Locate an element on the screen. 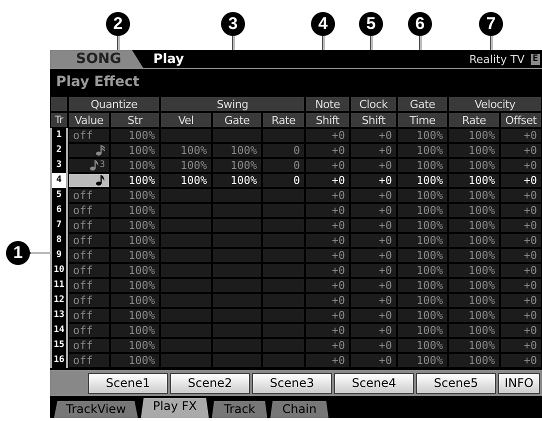  eighth-note-icon is located at coordinates (100, 180).